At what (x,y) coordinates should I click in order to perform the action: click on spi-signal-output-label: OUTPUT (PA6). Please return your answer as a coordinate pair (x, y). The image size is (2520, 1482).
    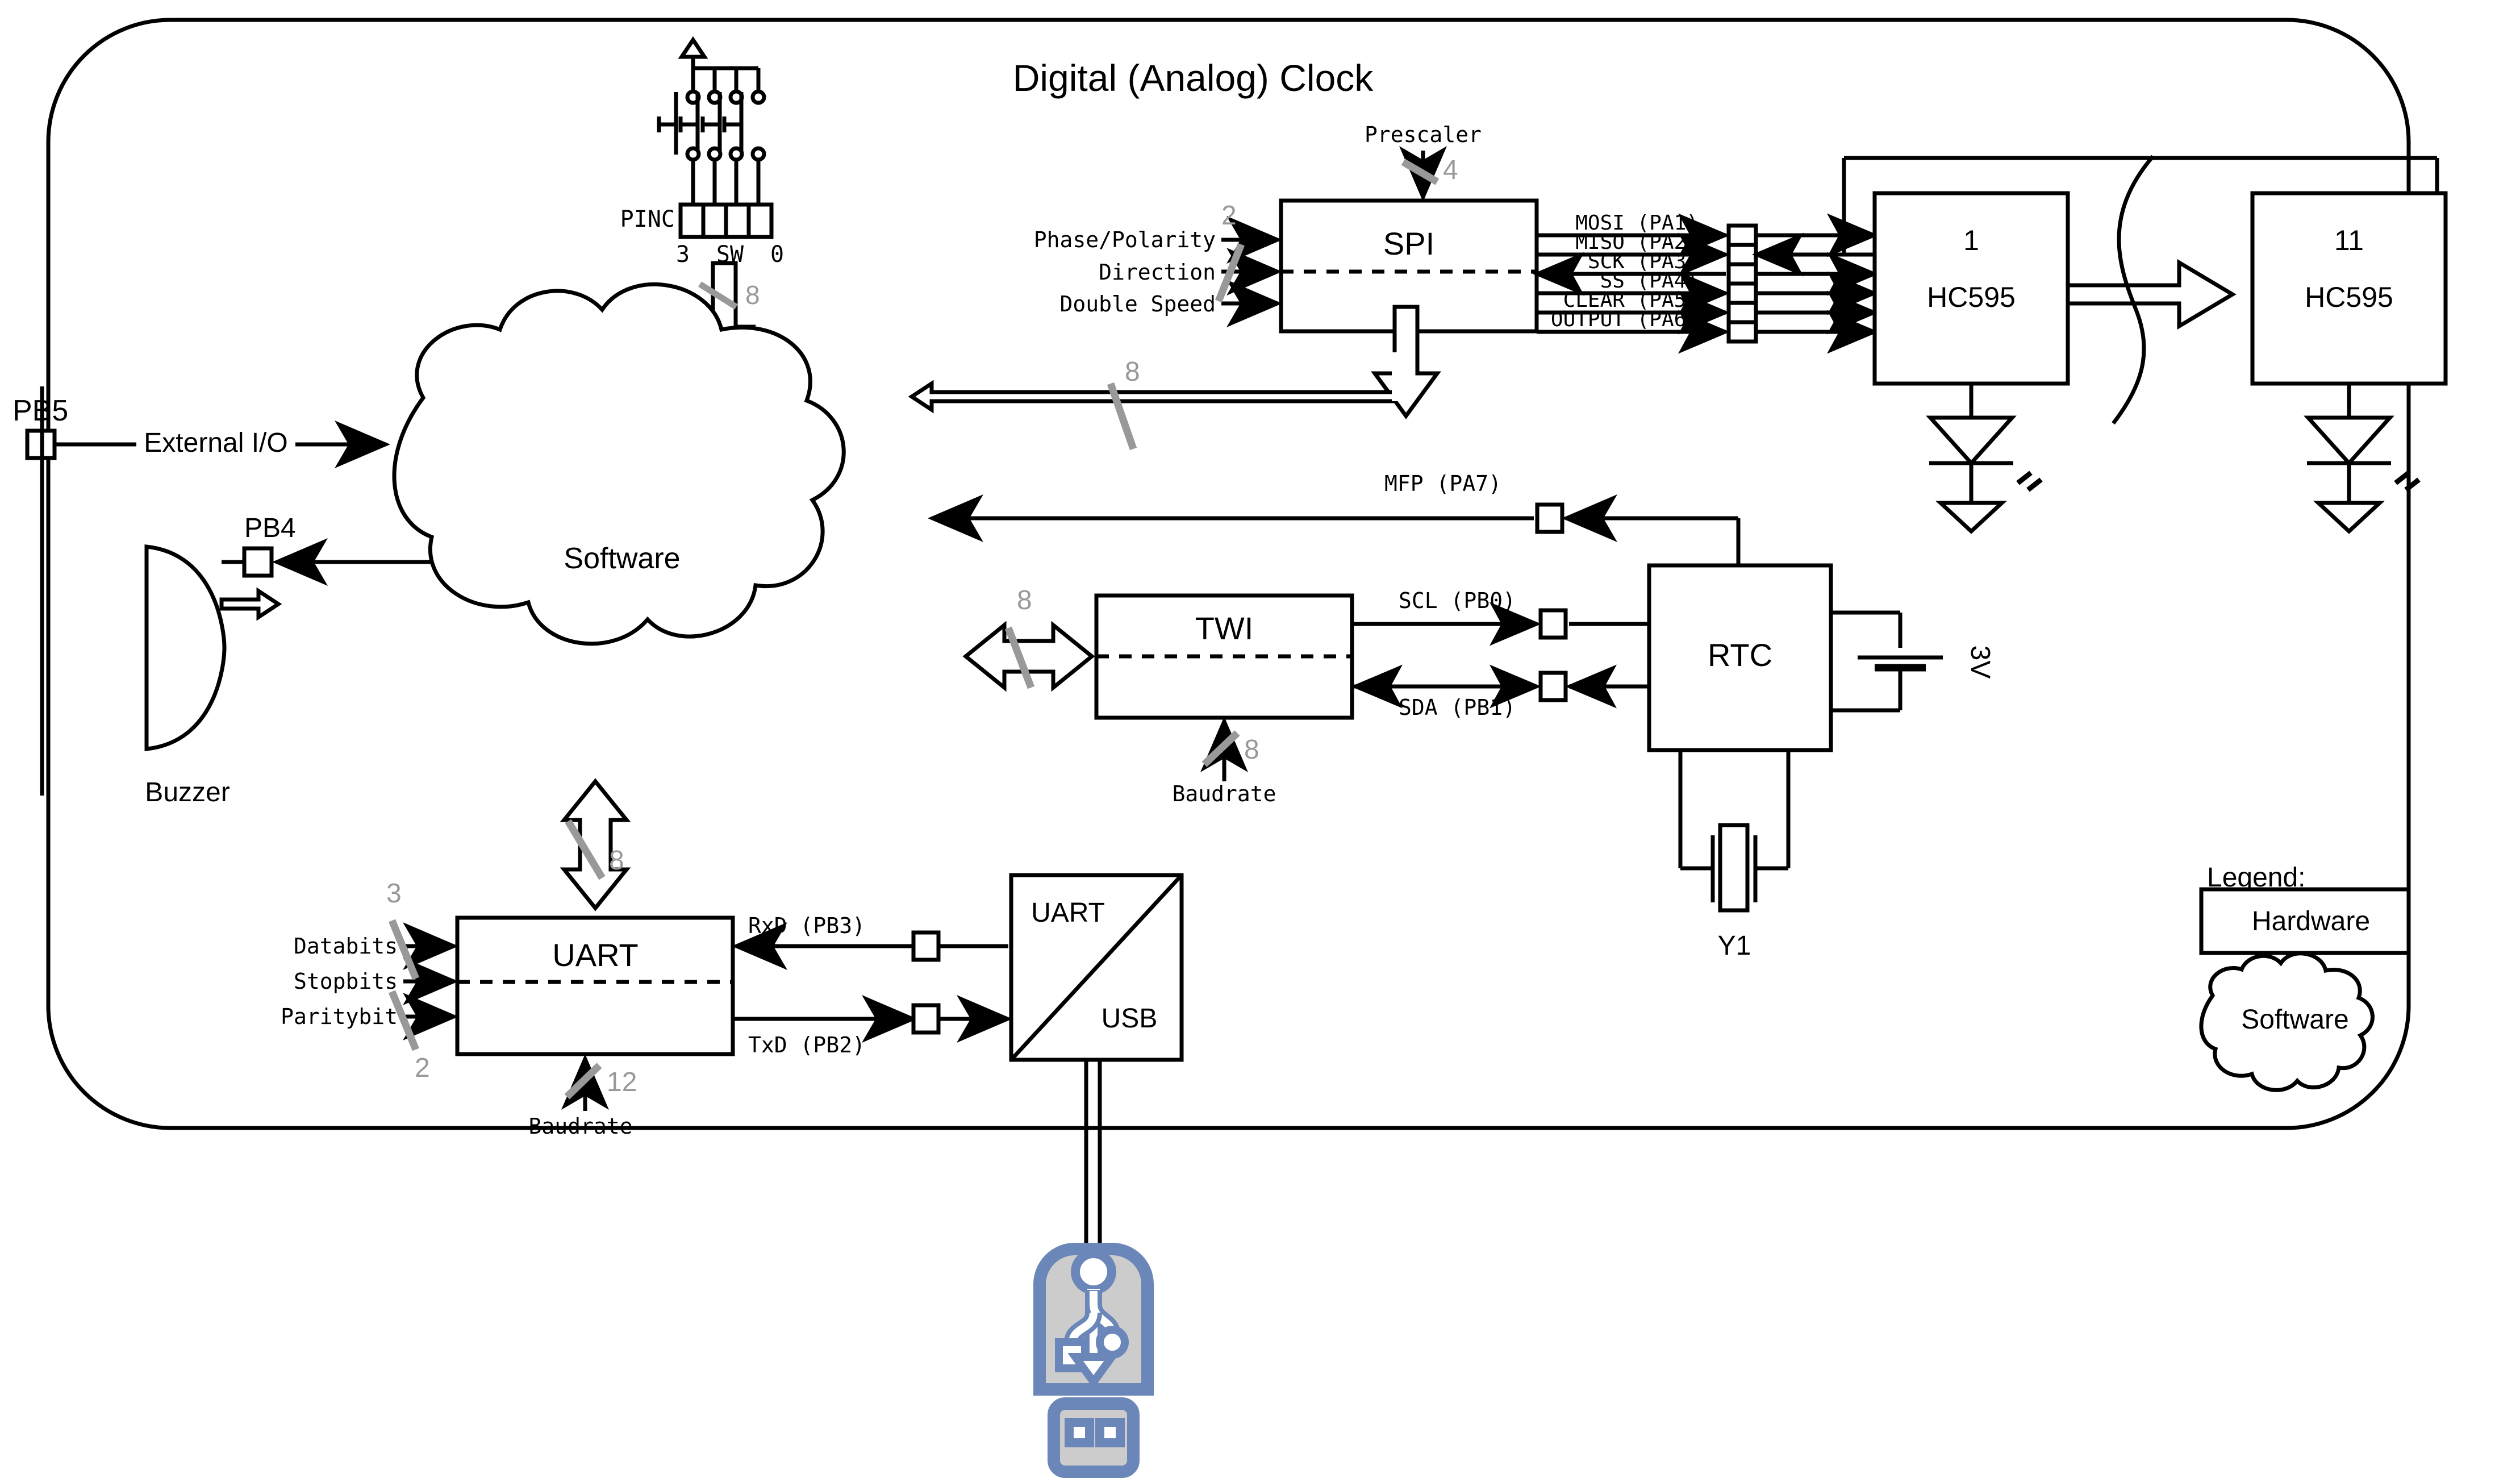
    Looking at the image, I should click on (1625, 319).